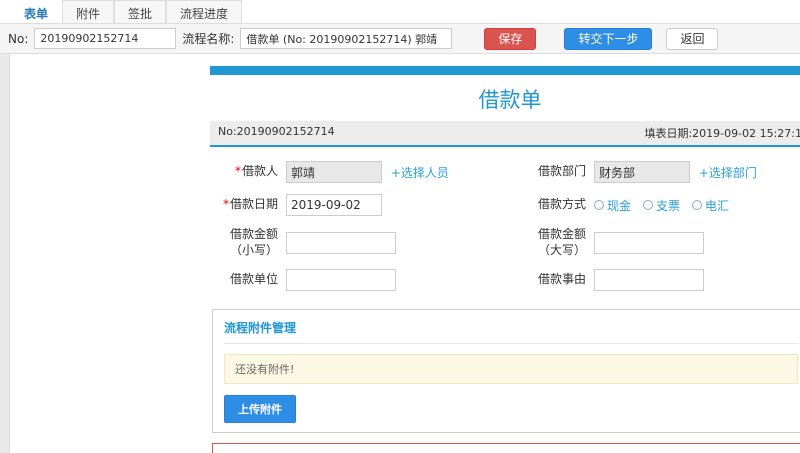 The width and height of the screenshot is (800, 453). What do you see at coordinates (561, 204) in the screenshot?
I see `payment-method-label: 借款方式` at bounding box center [561, 204].